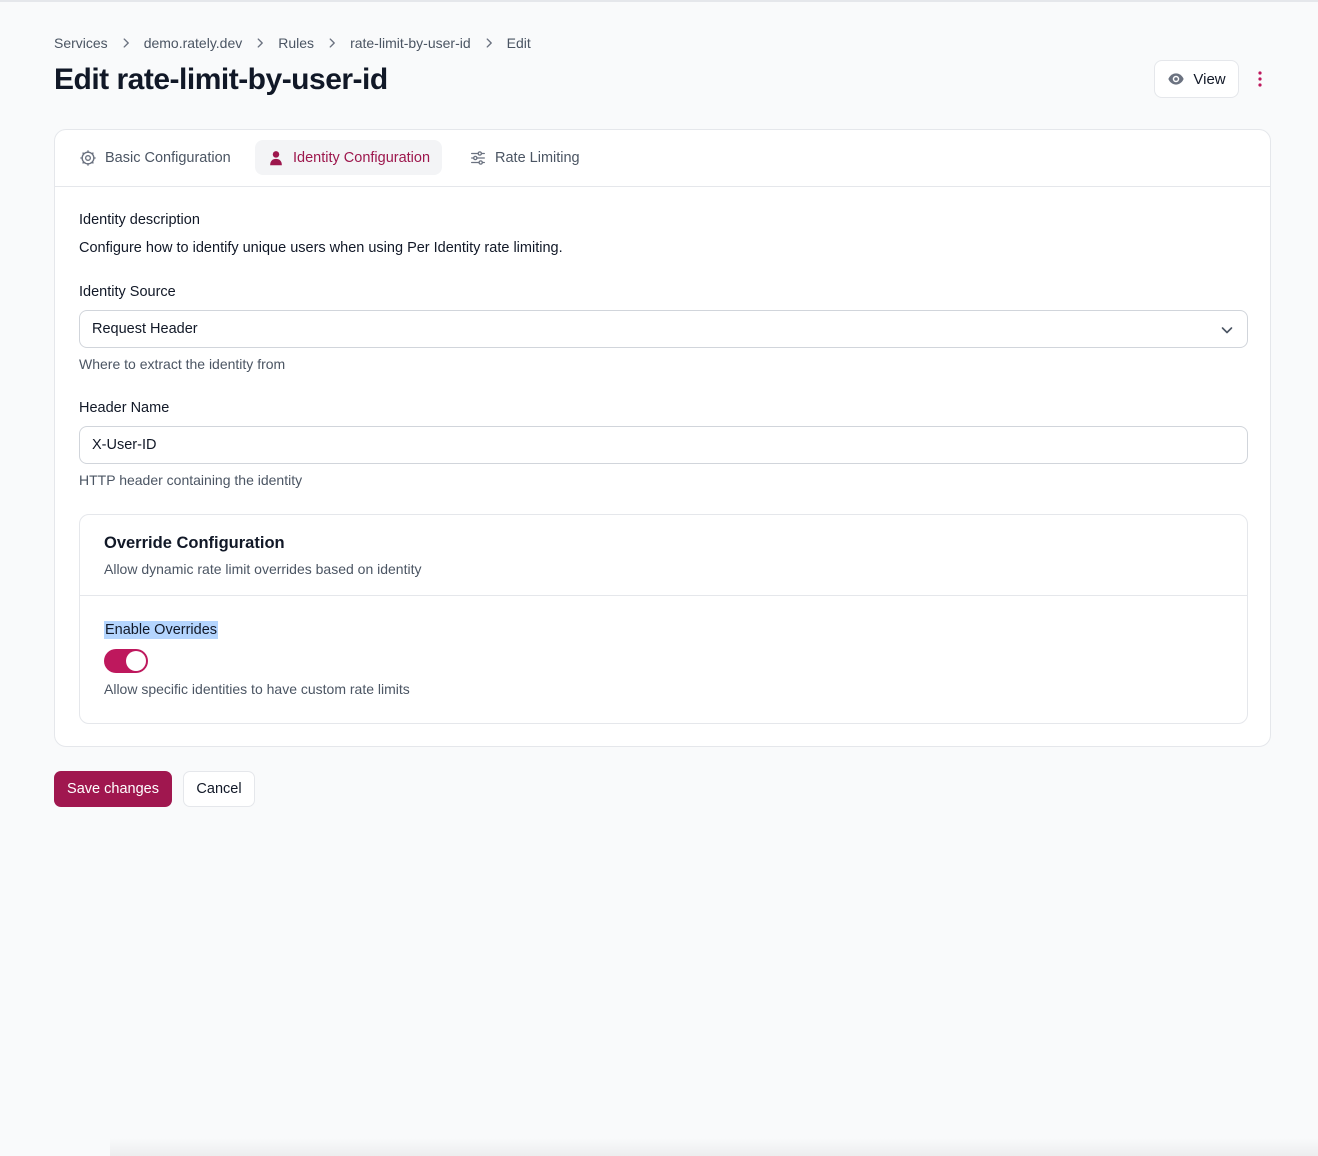 The height and width of the screenshot is (1156, 1318). I want to click on header-name-input: X-User-ID, so click(663, 445).